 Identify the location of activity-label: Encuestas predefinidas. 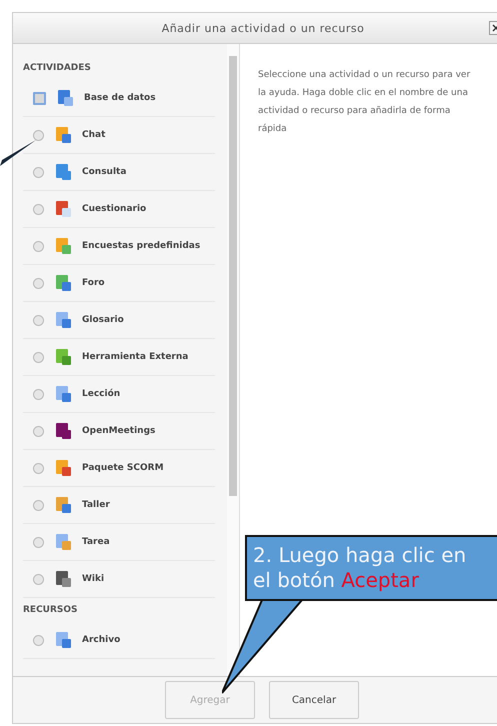
(141, 246).